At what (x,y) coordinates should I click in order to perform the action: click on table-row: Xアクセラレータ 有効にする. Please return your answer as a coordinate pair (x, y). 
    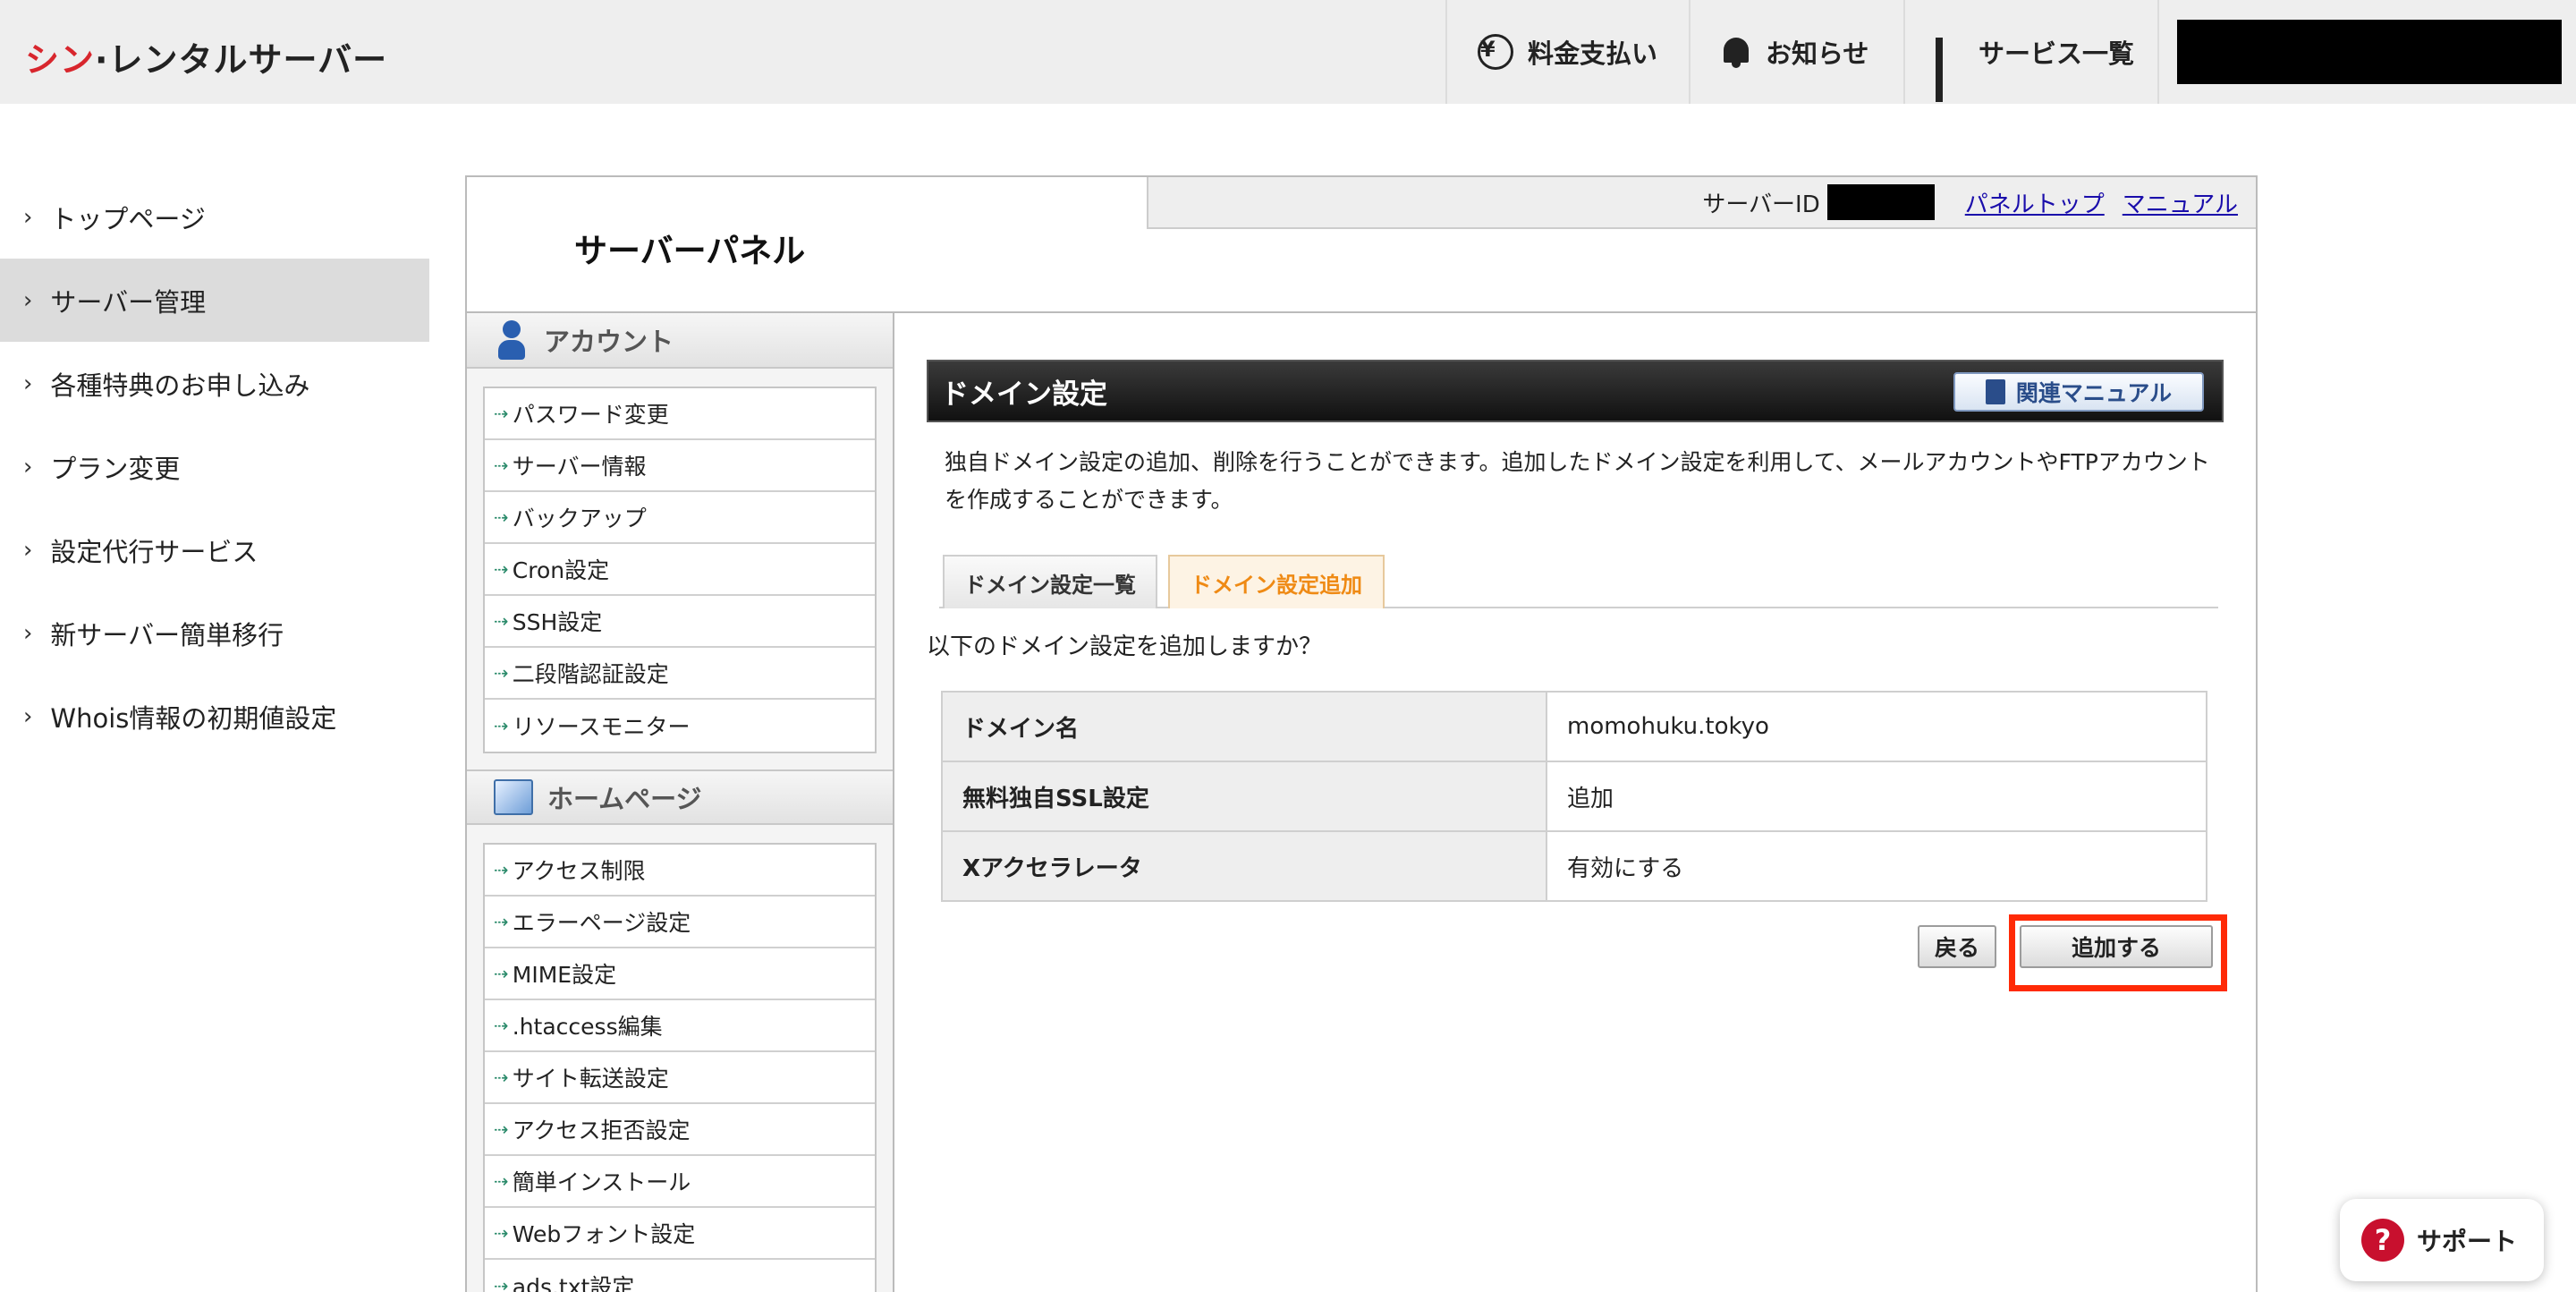
    Looking at the image, I should click on (1574, 866).